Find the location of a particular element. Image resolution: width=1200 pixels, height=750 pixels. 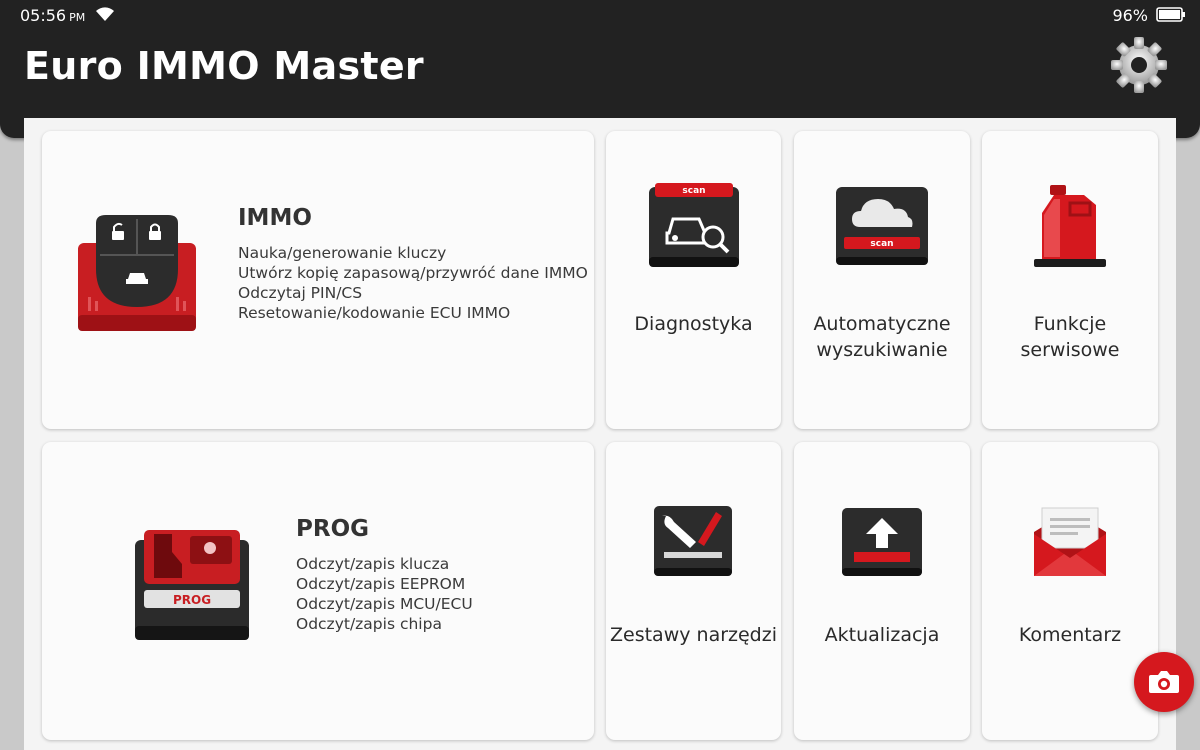

programmer-device-icon: PROG is located at coordinates (192, 585).